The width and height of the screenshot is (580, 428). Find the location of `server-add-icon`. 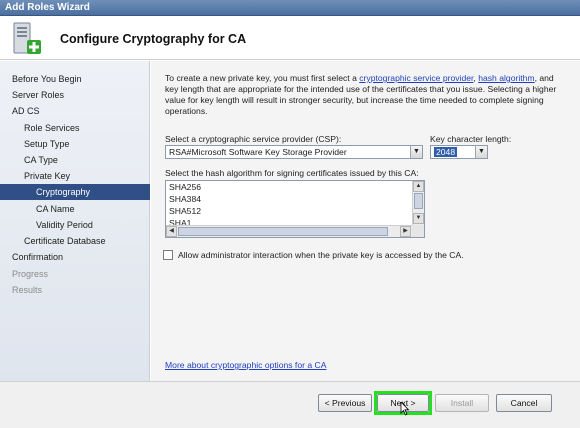

server-add-icon is located at coordinates (27, 38).